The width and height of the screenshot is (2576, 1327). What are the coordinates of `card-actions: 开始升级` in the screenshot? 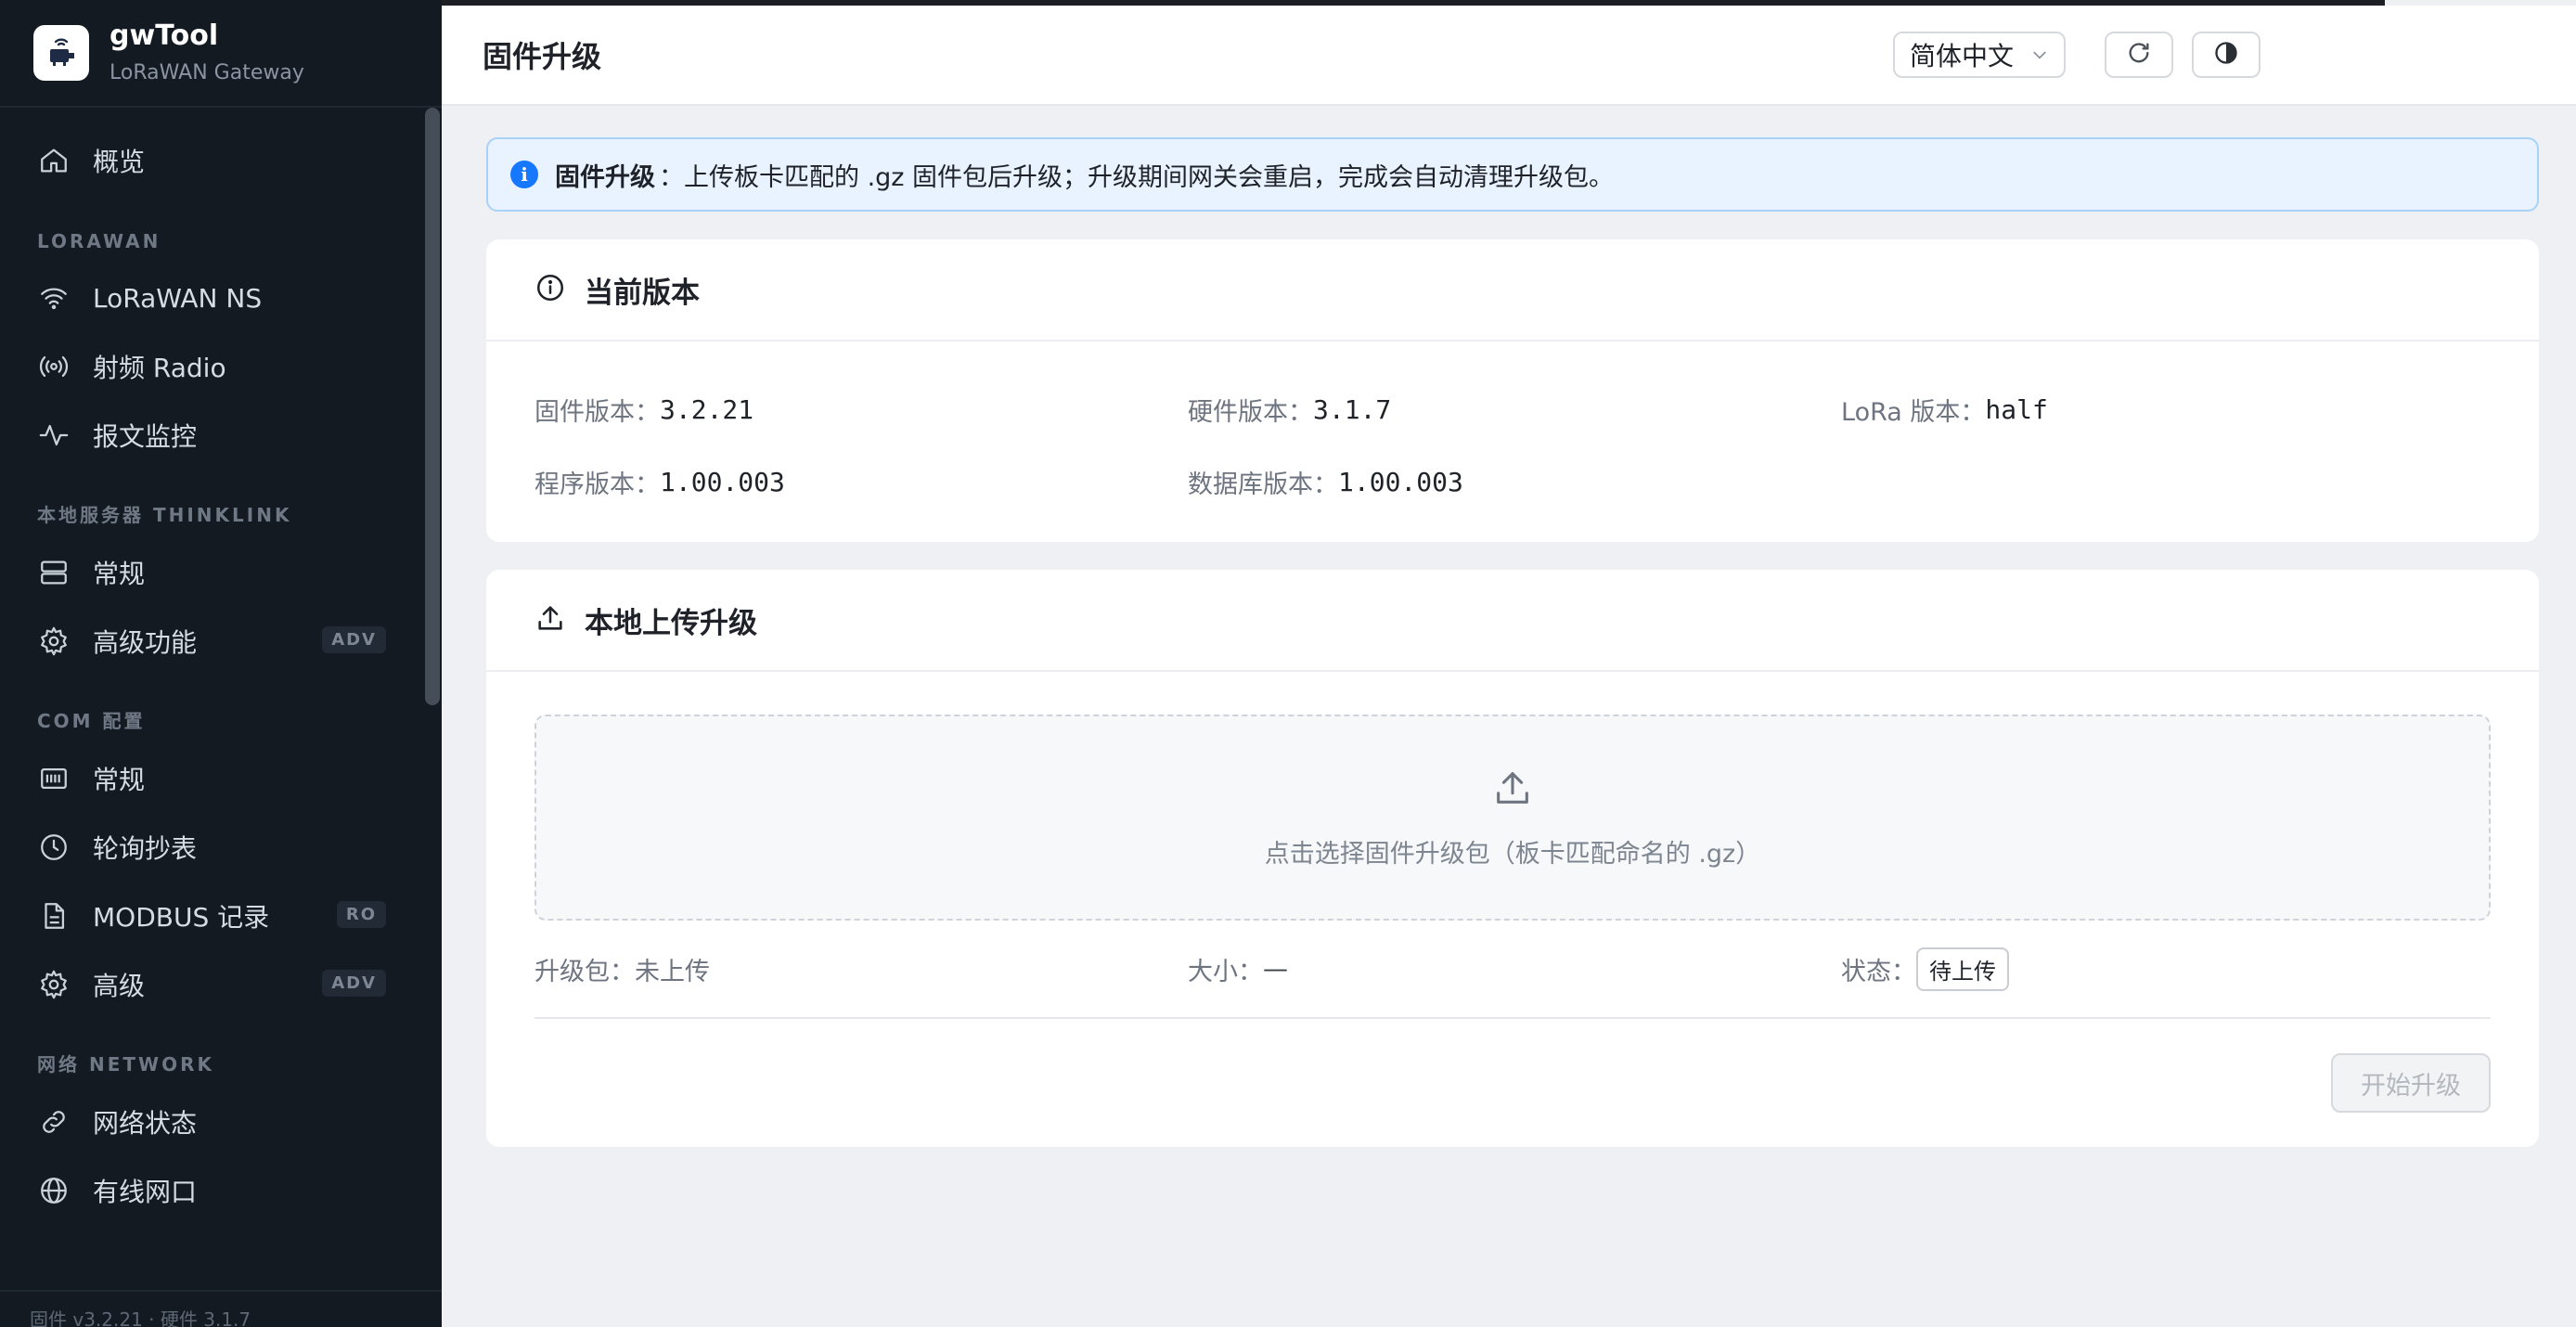 It's located at (1513, 1083).